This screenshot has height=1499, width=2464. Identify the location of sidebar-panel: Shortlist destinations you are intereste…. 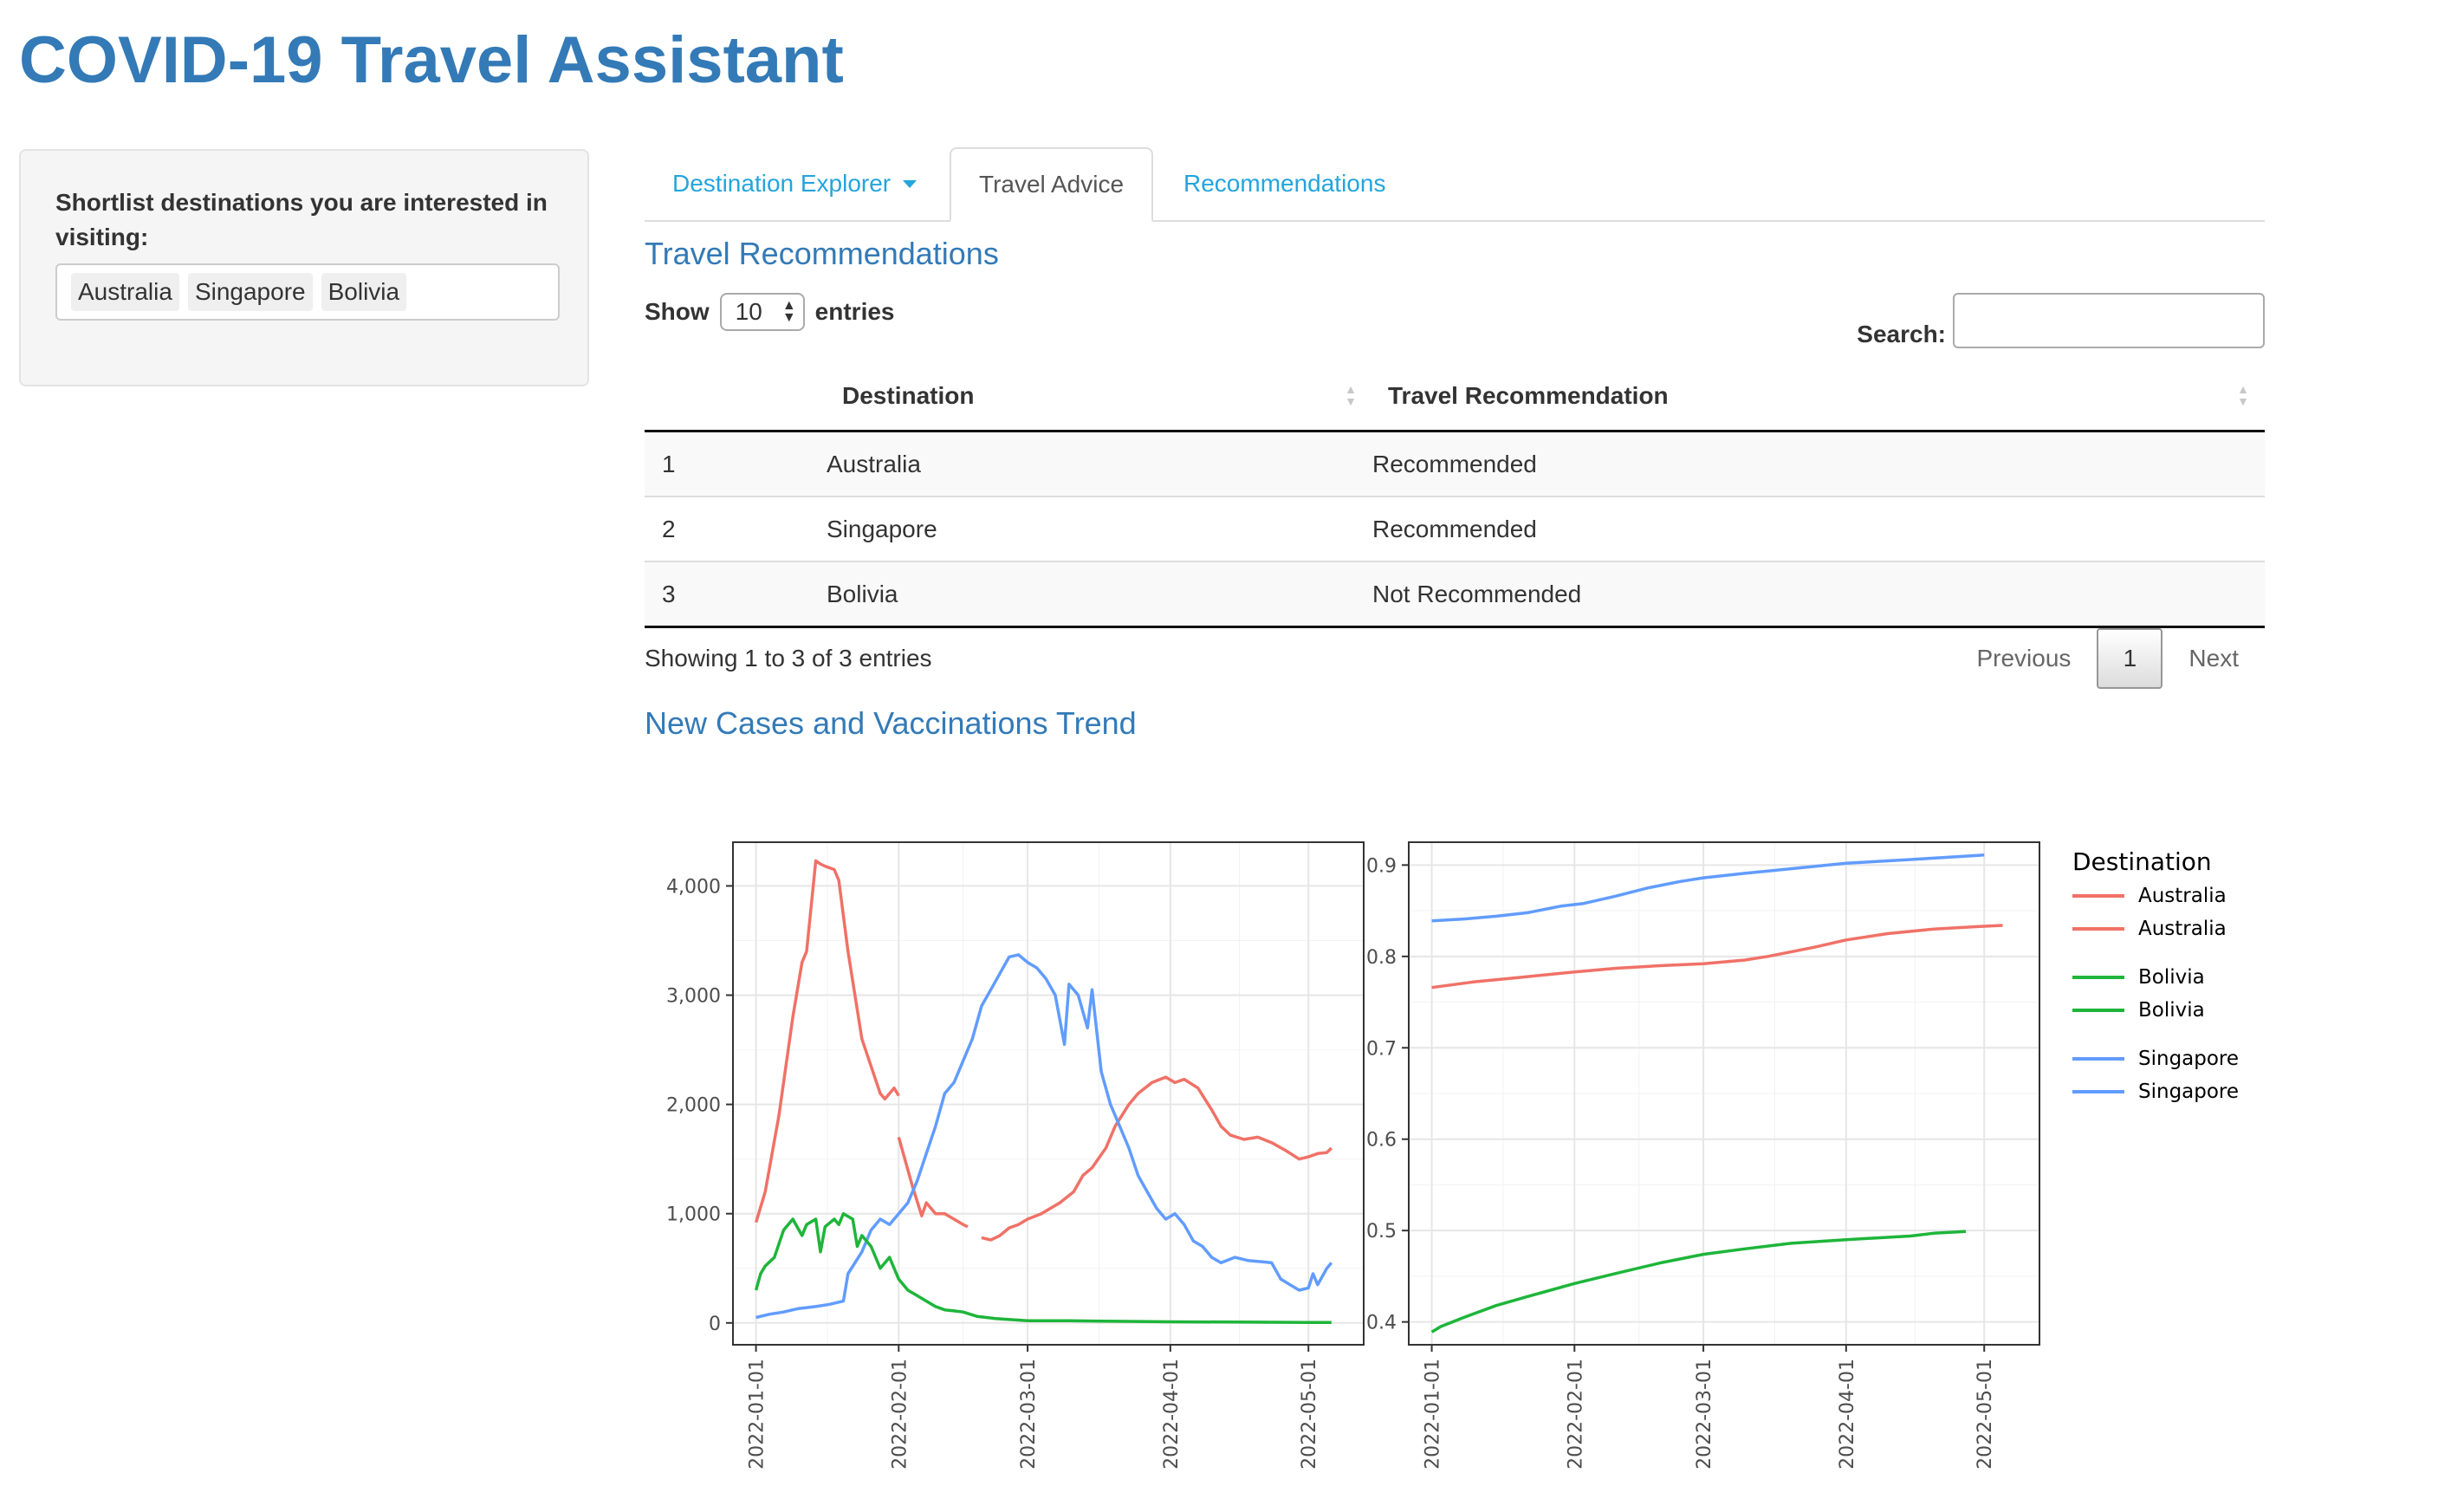
(304, 267).